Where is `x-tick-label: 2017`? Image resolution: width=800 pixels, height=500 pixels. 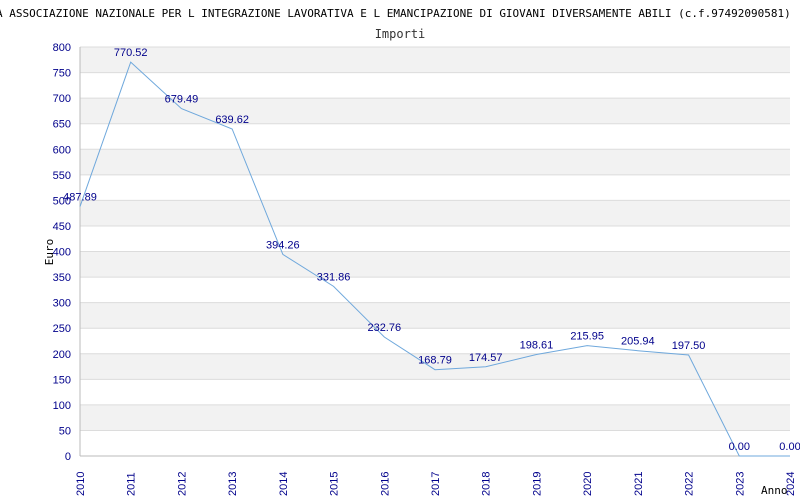
x-tick-label: 2017 is located at coordinates (436, 484).